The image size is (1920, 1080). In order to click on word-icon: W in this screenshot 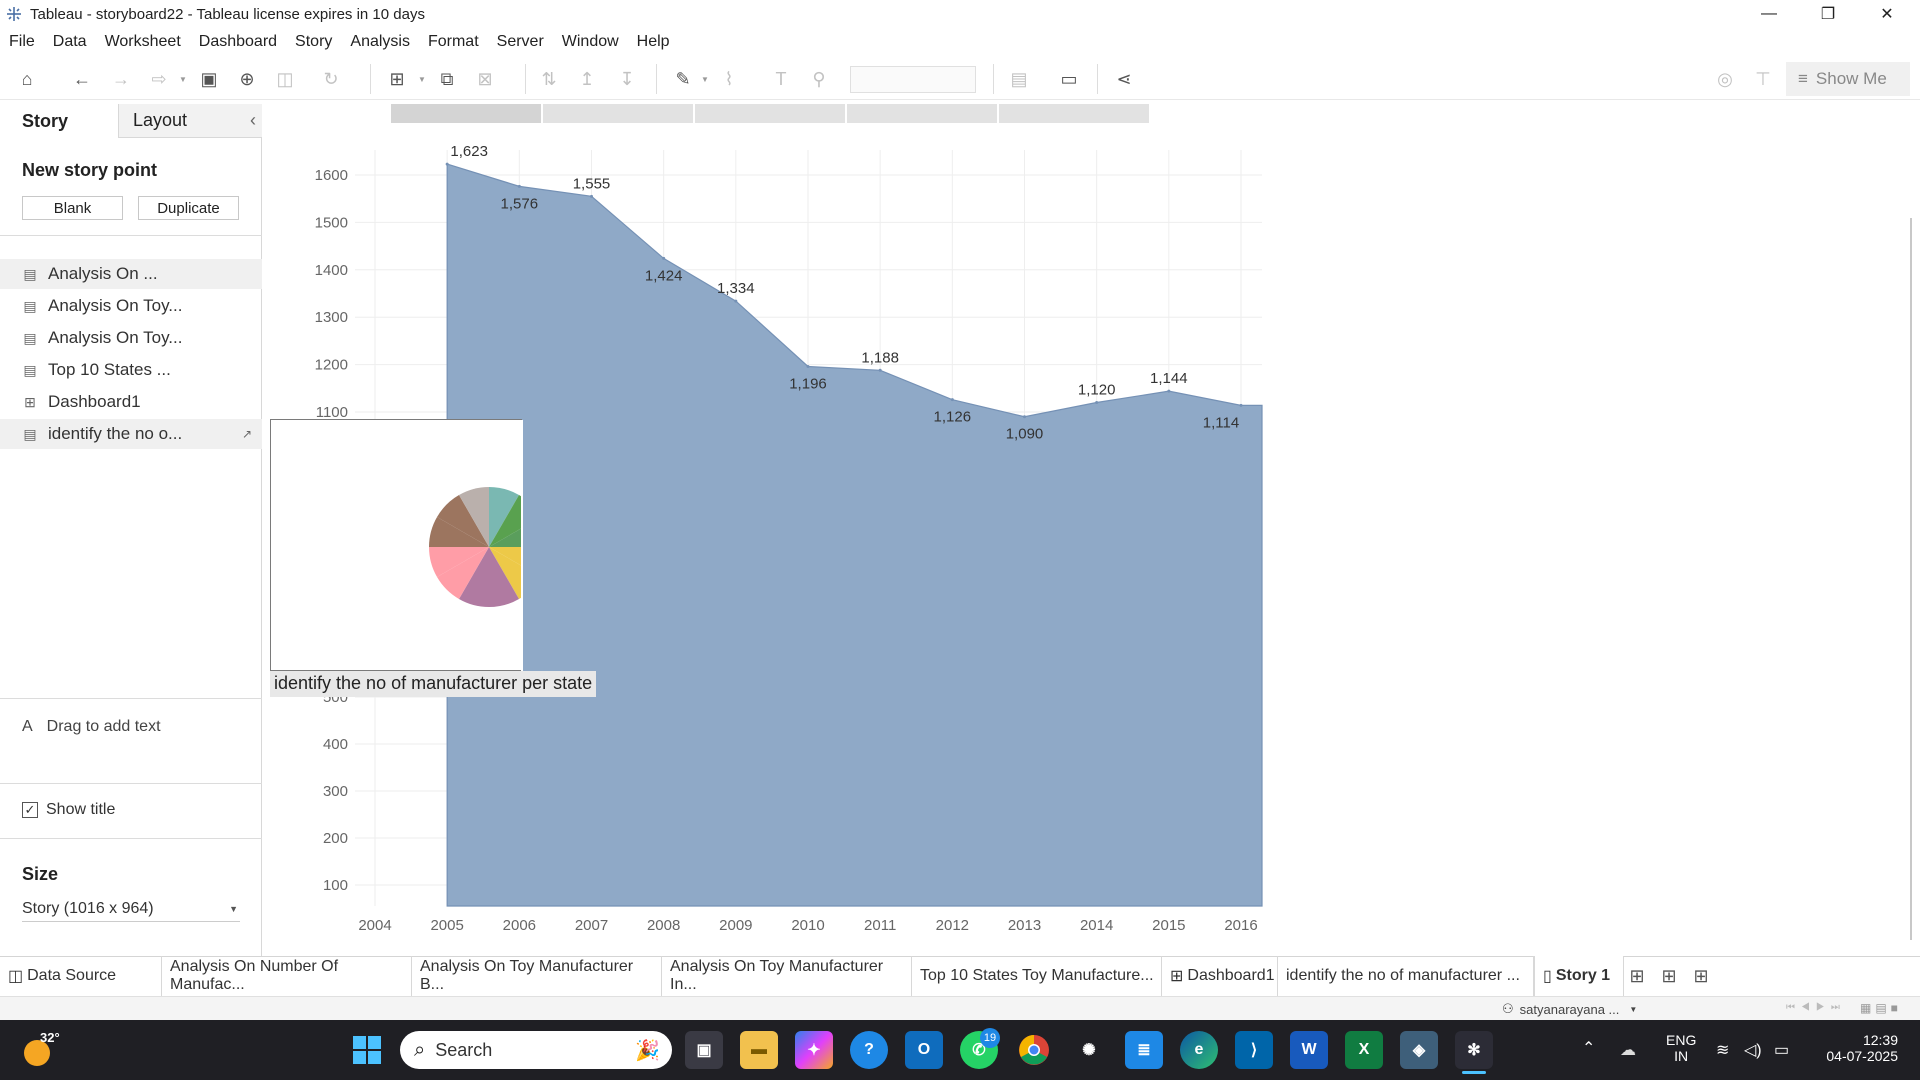, I will do `click(1309, 1050)`.